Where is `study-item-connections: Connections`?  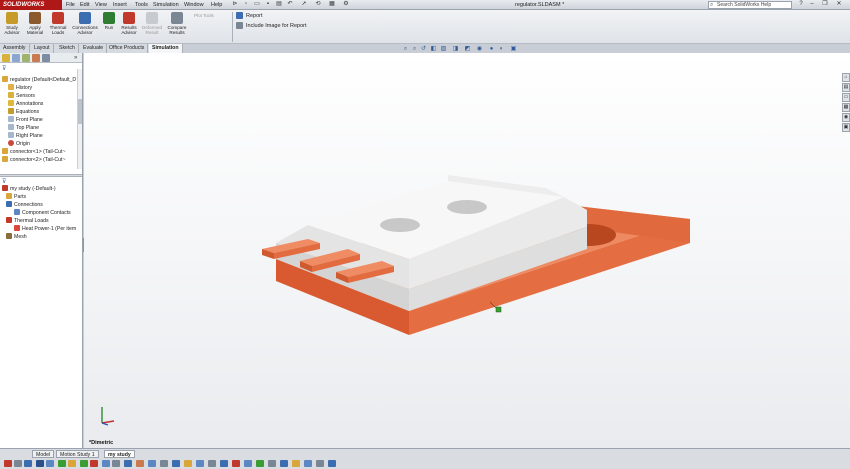 study-item-connections: Connections is located at coordinates (41, 205).